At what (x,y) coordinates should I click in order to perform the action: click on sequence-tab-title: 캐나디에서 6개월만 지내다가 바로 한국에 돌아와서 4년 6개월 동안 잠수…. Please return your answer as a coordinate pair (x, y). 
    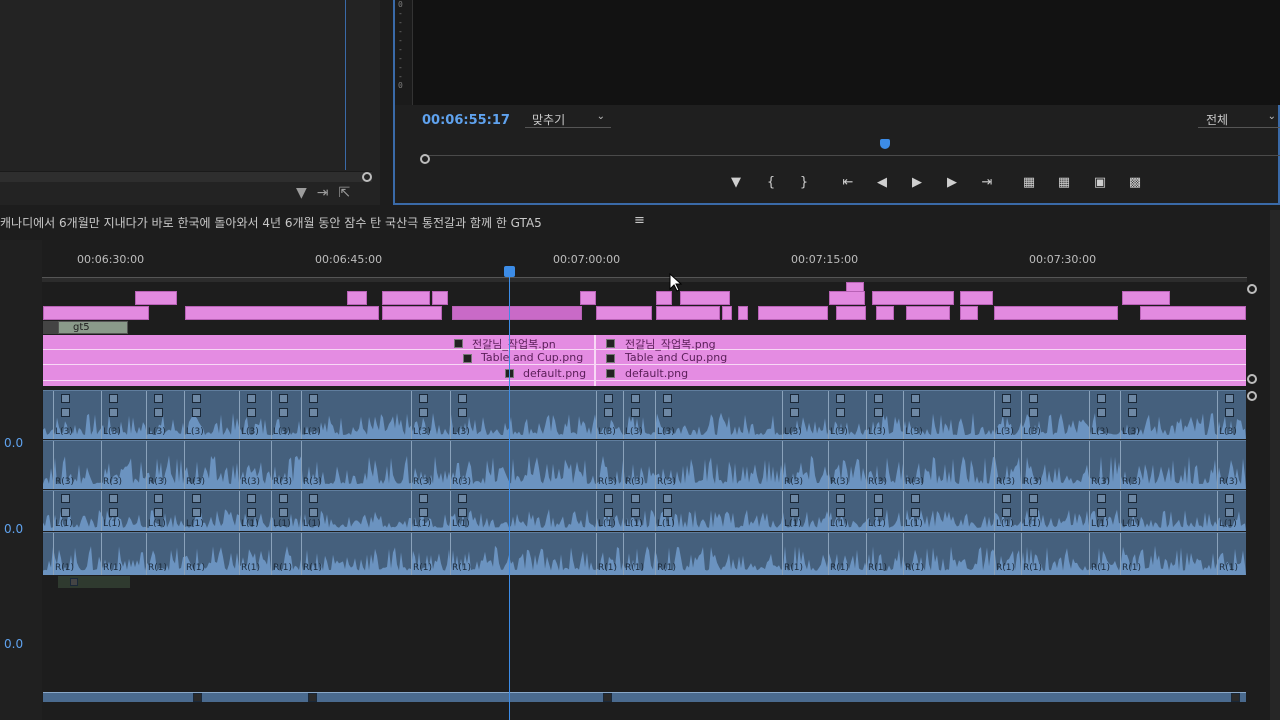
    Looking at the image, I should click on (271, 222).